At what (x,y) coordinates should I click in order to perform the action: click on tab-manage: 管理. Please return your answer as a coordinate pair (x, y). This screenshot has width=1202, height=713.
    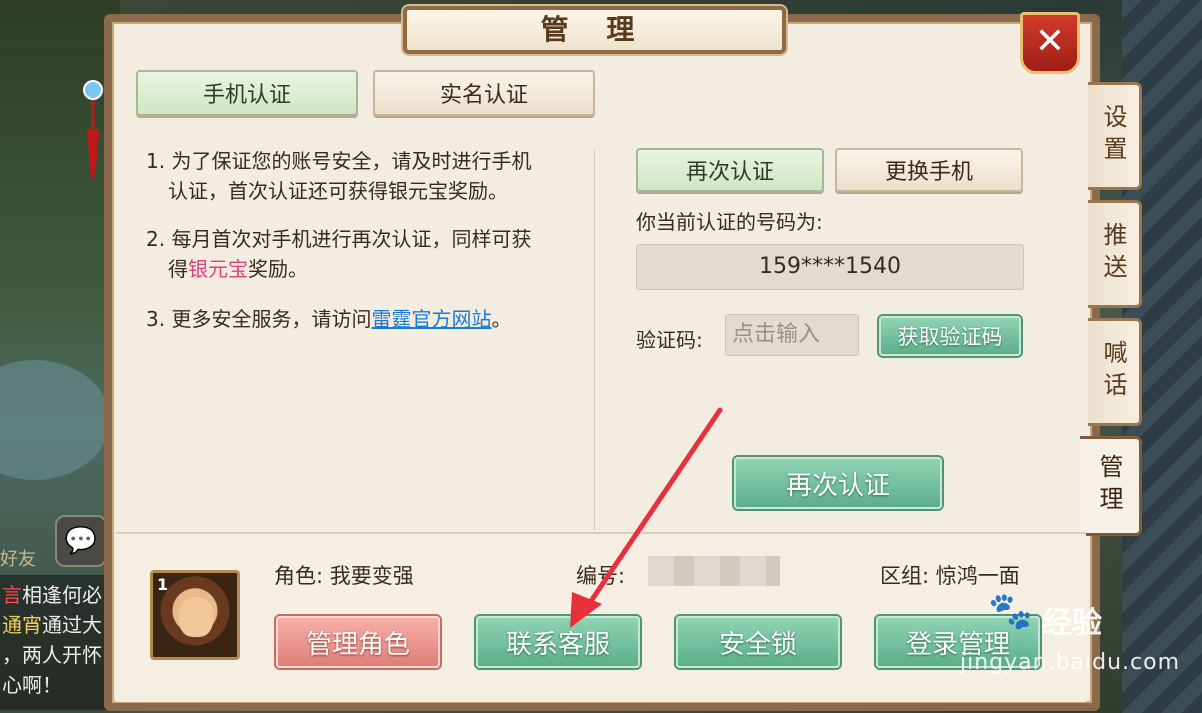
    Looking at the image, I should click on (1111, 486).